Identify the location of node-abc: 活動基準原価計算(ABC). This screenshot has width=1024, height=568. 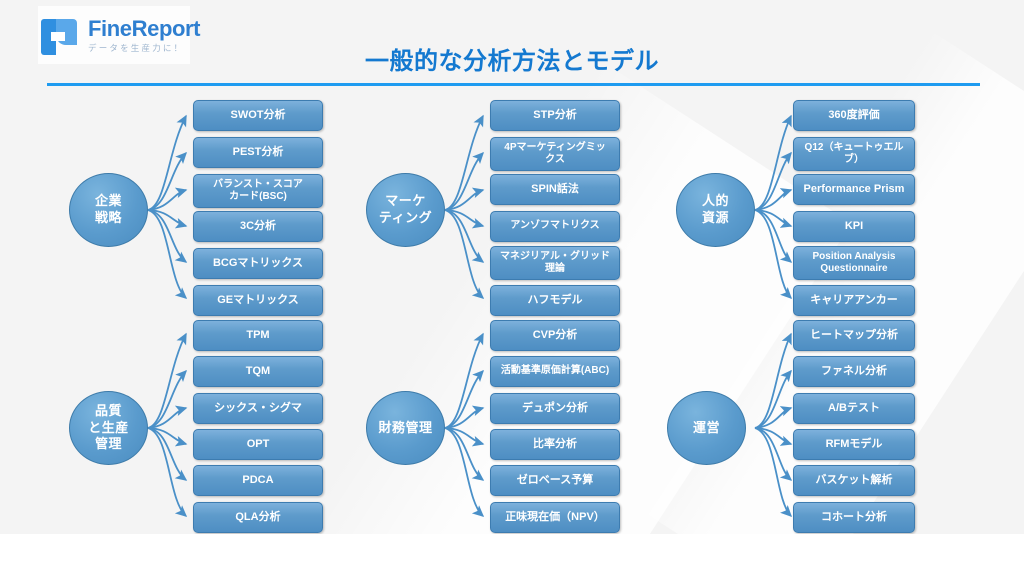
(555, 371).